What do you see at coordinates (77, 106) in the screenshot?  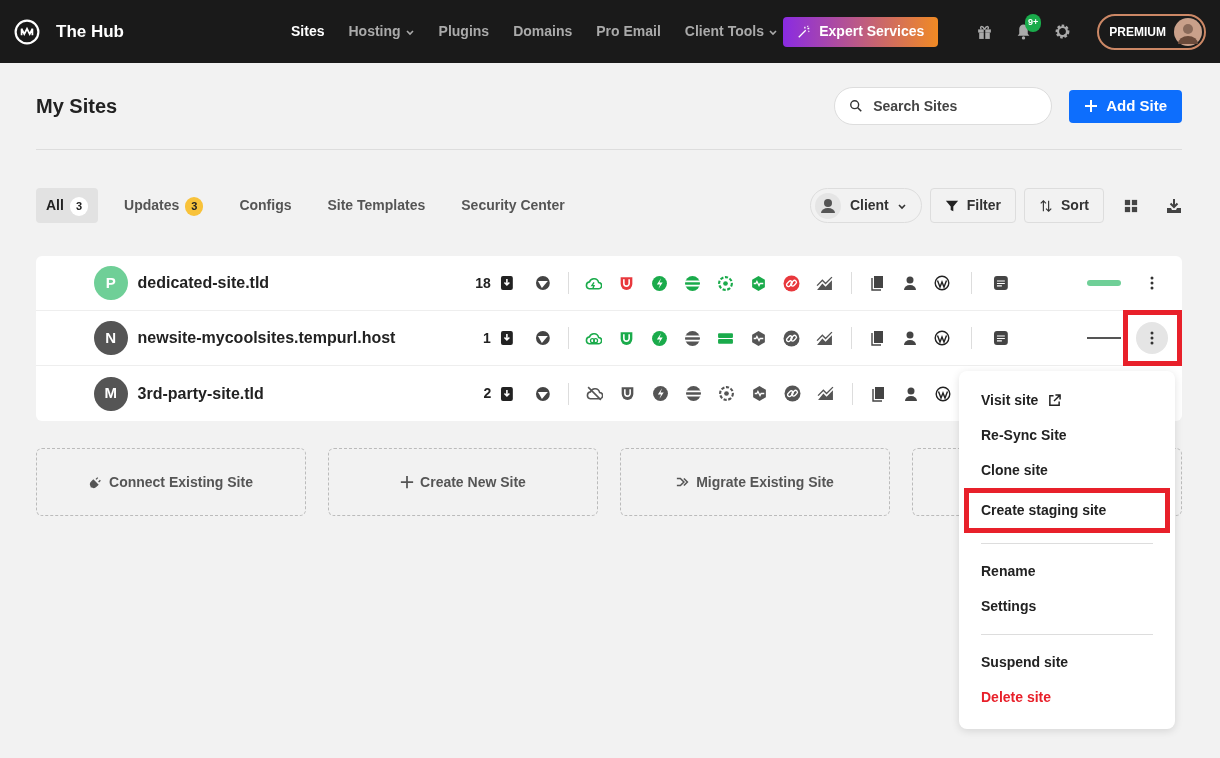 I see `page-title: My Sites` at bounding box center [77, 106].